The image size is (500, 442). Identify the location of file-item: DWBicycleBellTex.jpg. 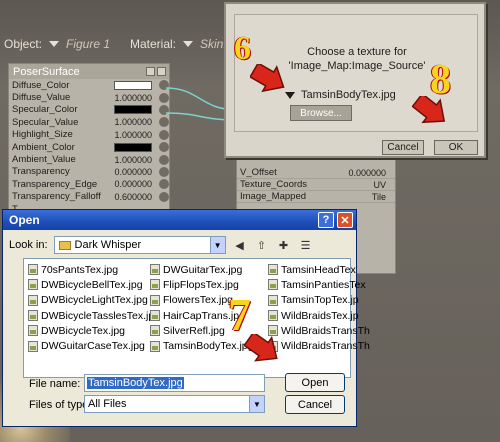
(94, 284).